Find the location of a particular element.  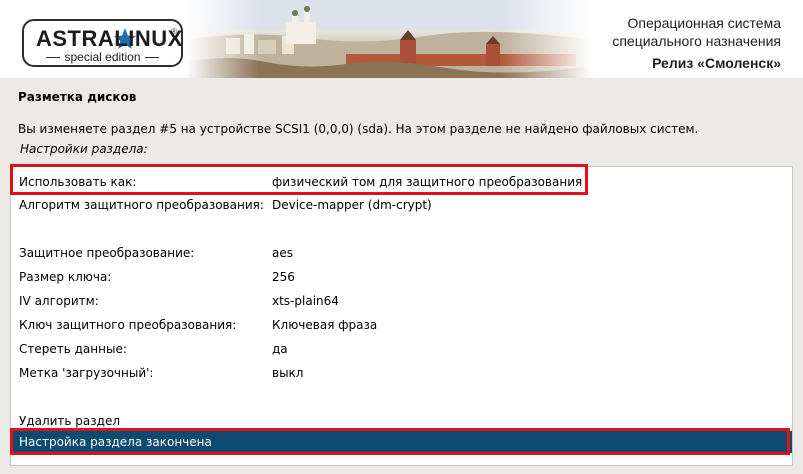

action-label: Удалить раздел is located at coordinates (70, 421).